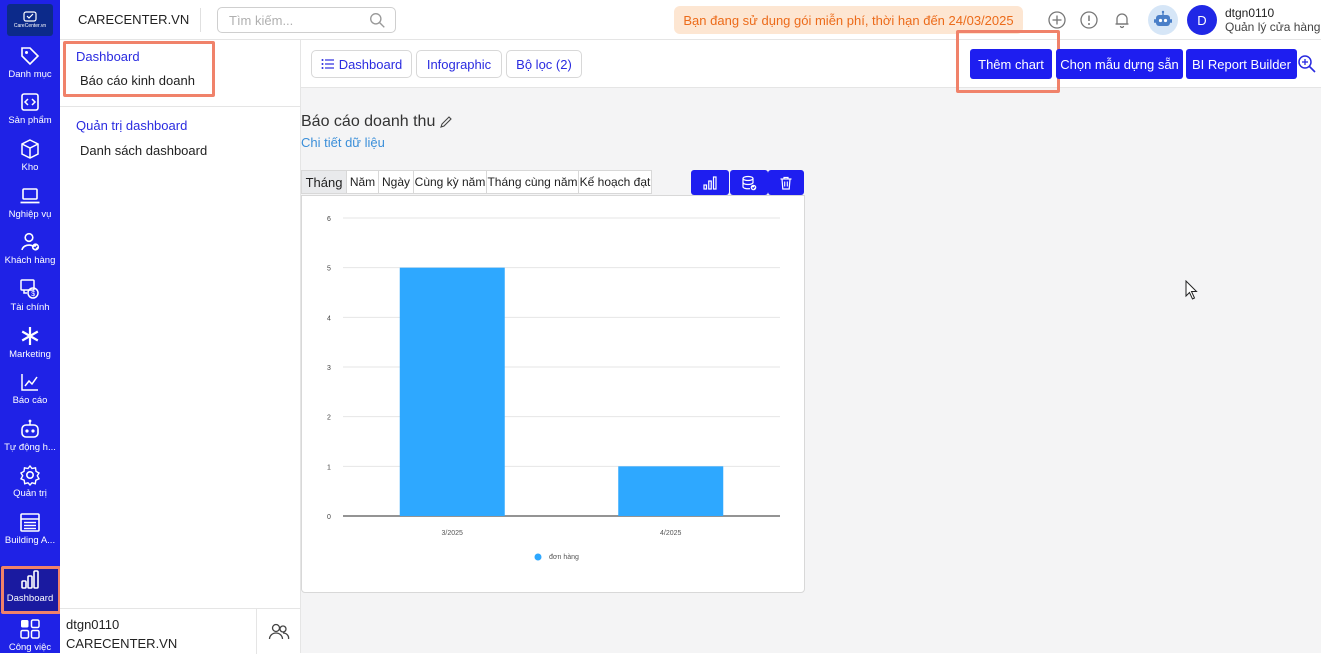 This screenshot has width=1321, height=661. Describe the element at coordinates (131, 125) in the screenshot. I see `sidebar-group-quan-tri-dashboard: Quản trị dashboard` at that location.